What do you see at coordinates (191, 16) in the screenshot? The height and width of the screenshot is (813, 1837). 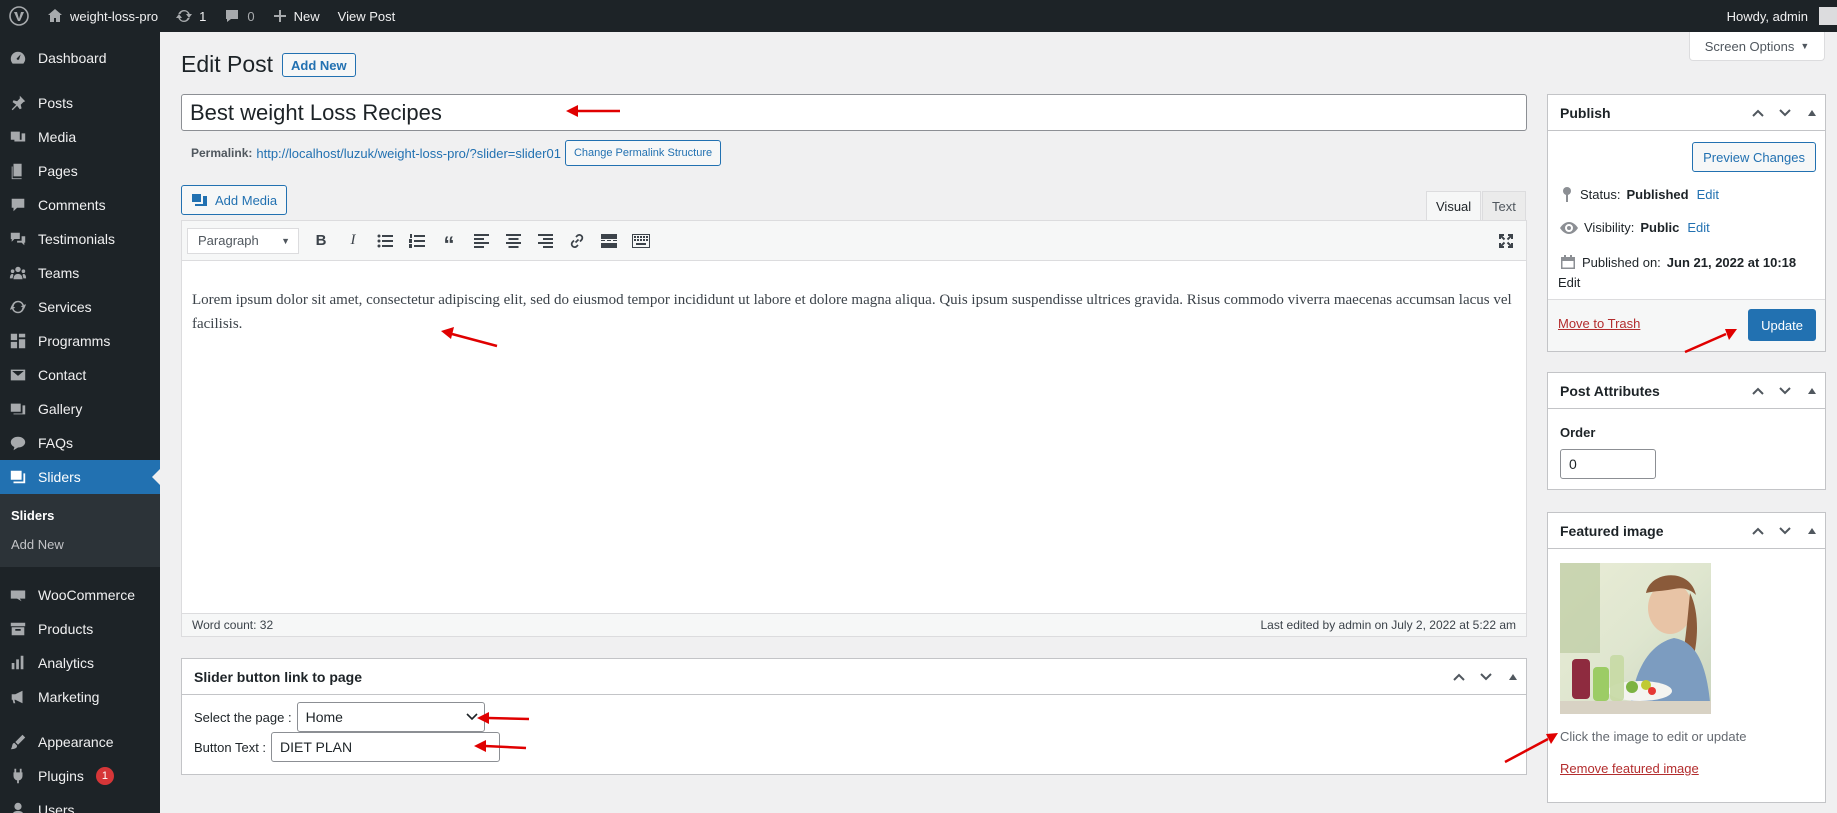 I see `updates-link: 1` at bounding box center [191, 16].